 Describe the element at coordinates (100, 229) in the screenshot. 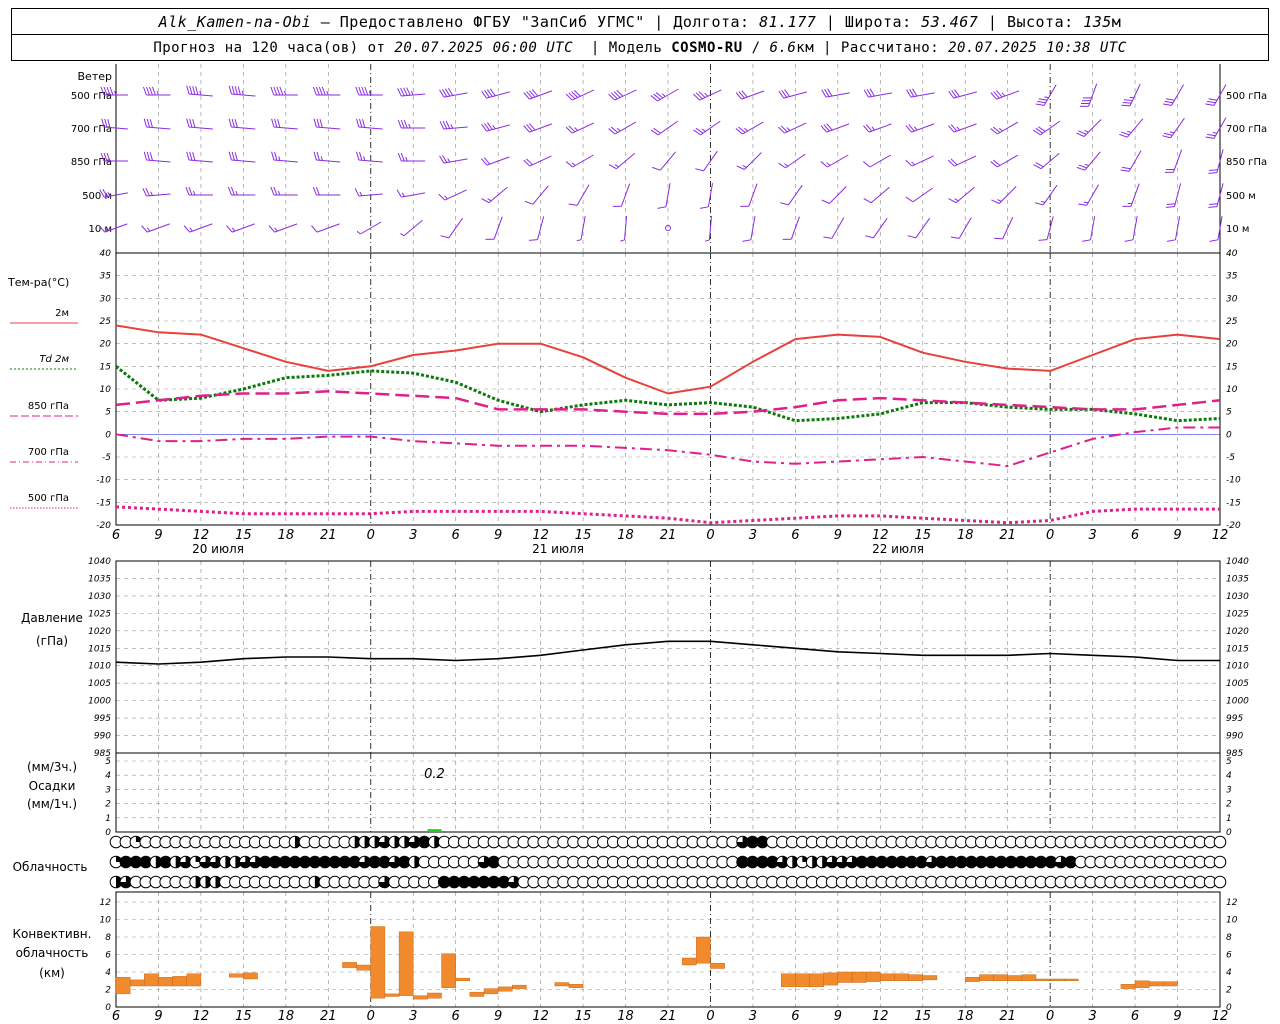

I see `wind-level-label: 10 м` at that location.